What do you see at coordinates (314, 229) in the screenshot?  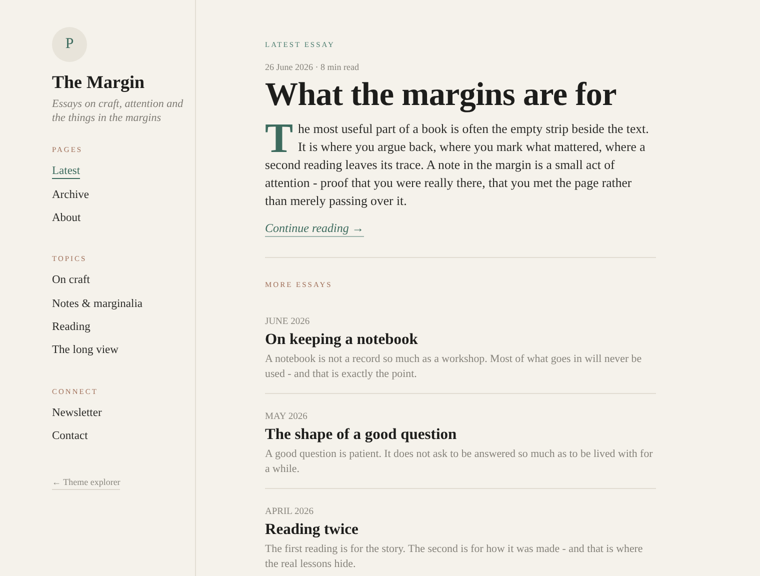 I see `continue-reading-link: Continue reading →` at bounding box center [314, 229].